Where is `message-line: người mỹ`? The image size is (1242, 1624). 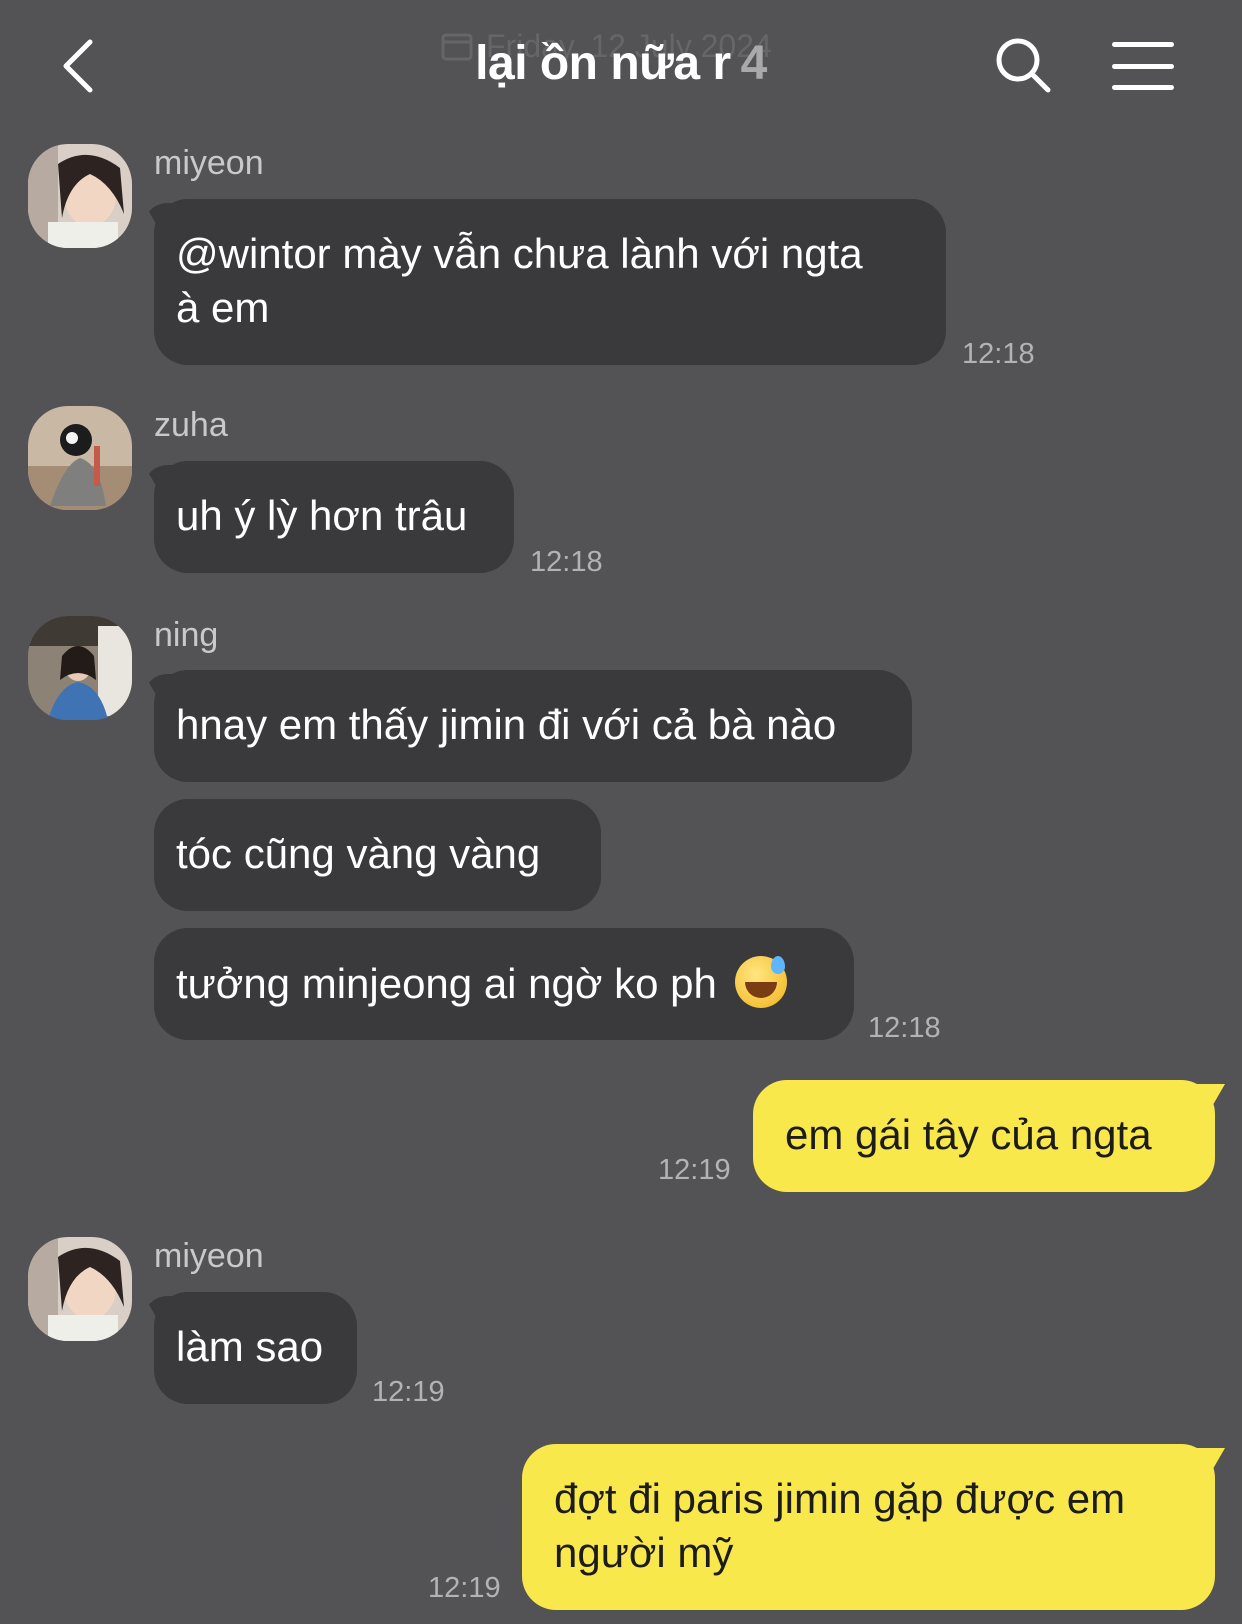 message-line: người mỹ is located at coordinates (644, 1552).